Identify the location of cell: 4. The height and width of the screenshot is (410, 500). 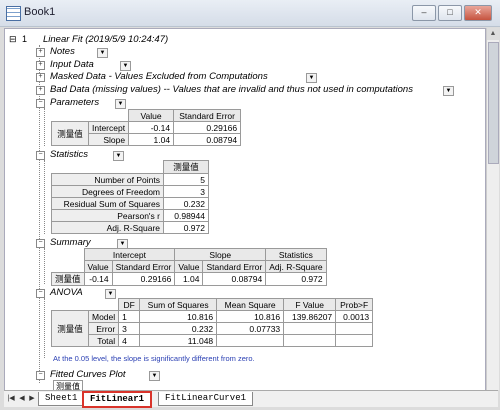
(129, 340).